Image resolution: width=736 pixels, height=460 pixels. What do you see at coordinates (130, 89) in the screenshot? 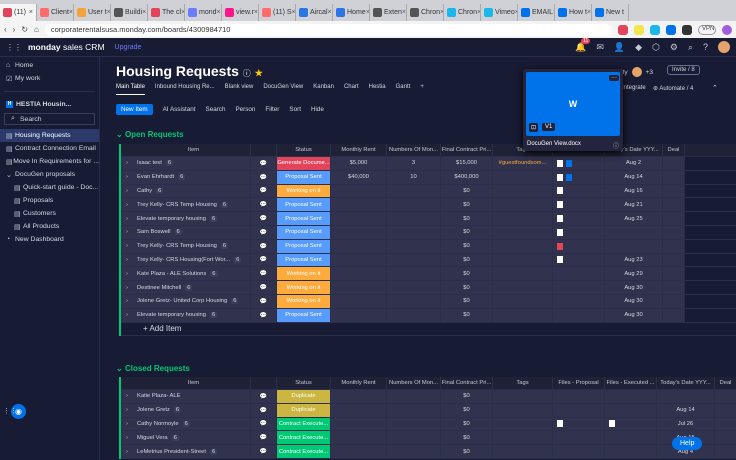
I see `view-tab: Main Table` at bounding box center [130, 89].